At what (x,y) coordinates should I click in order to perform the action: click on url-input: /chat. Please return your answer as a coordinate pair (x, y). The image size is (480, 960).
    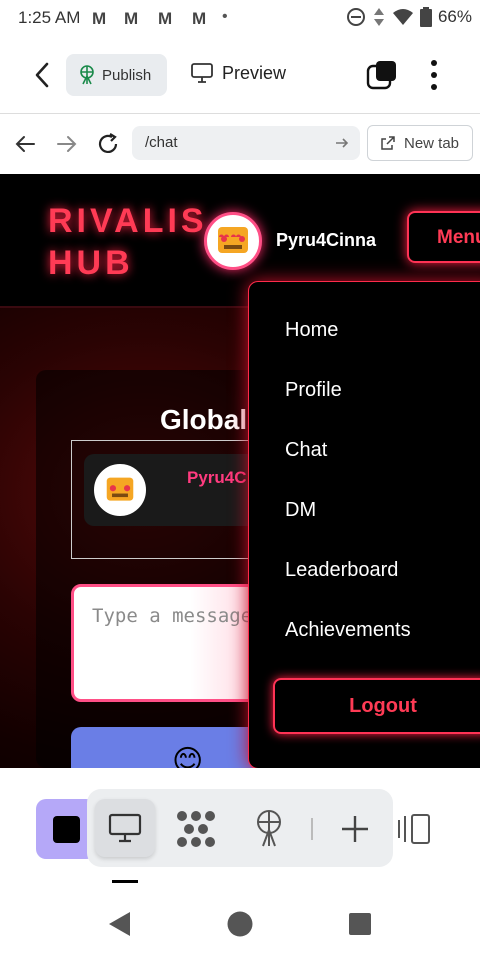
    Looking at the image, I should click on (246, 143).